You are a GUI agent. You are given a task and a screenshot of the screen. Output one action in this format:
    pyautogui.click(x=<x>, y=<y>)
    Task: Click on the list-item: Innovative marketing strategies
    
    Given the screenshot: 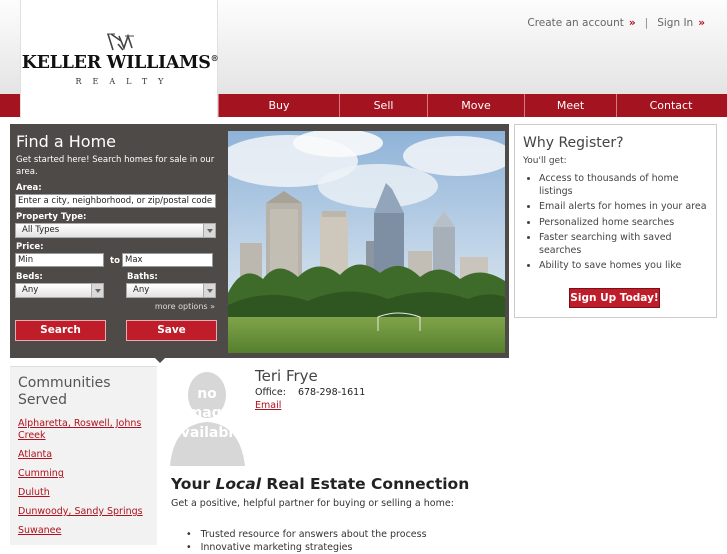 What is the action you would take?
    pyautogui.click(x=306, y=547)
    